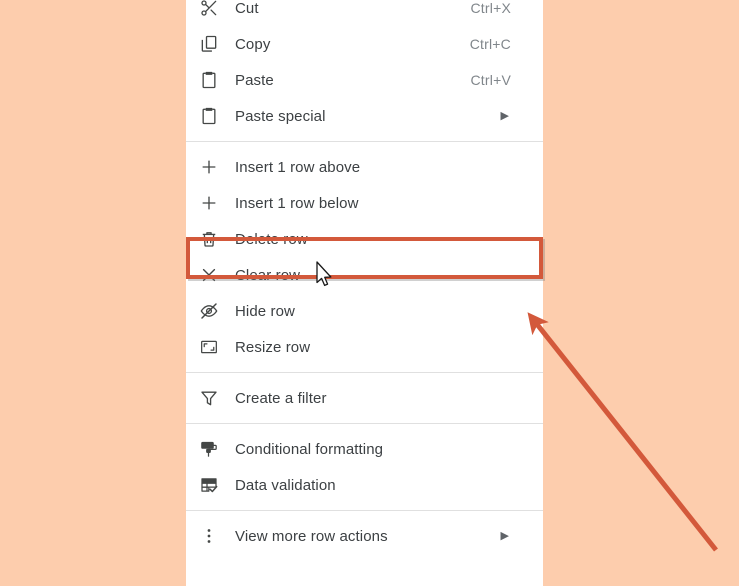 The height and width of the screenshot is (586, 739). I want to click on menu-section: View more row actions ▶, so click(364, 536).